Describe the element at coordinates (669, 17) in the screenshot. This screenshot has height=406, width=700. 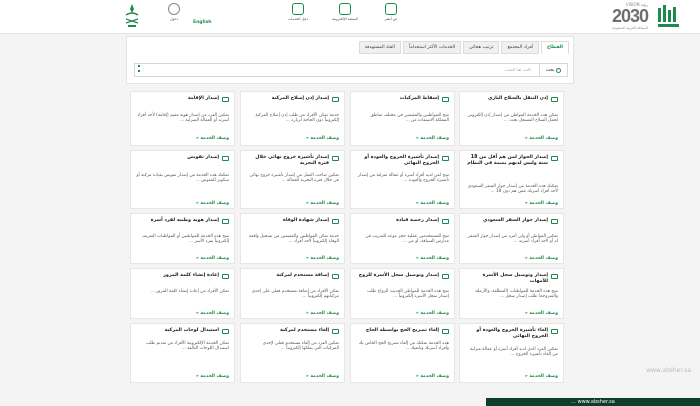
I see `absher-logo` at that location.